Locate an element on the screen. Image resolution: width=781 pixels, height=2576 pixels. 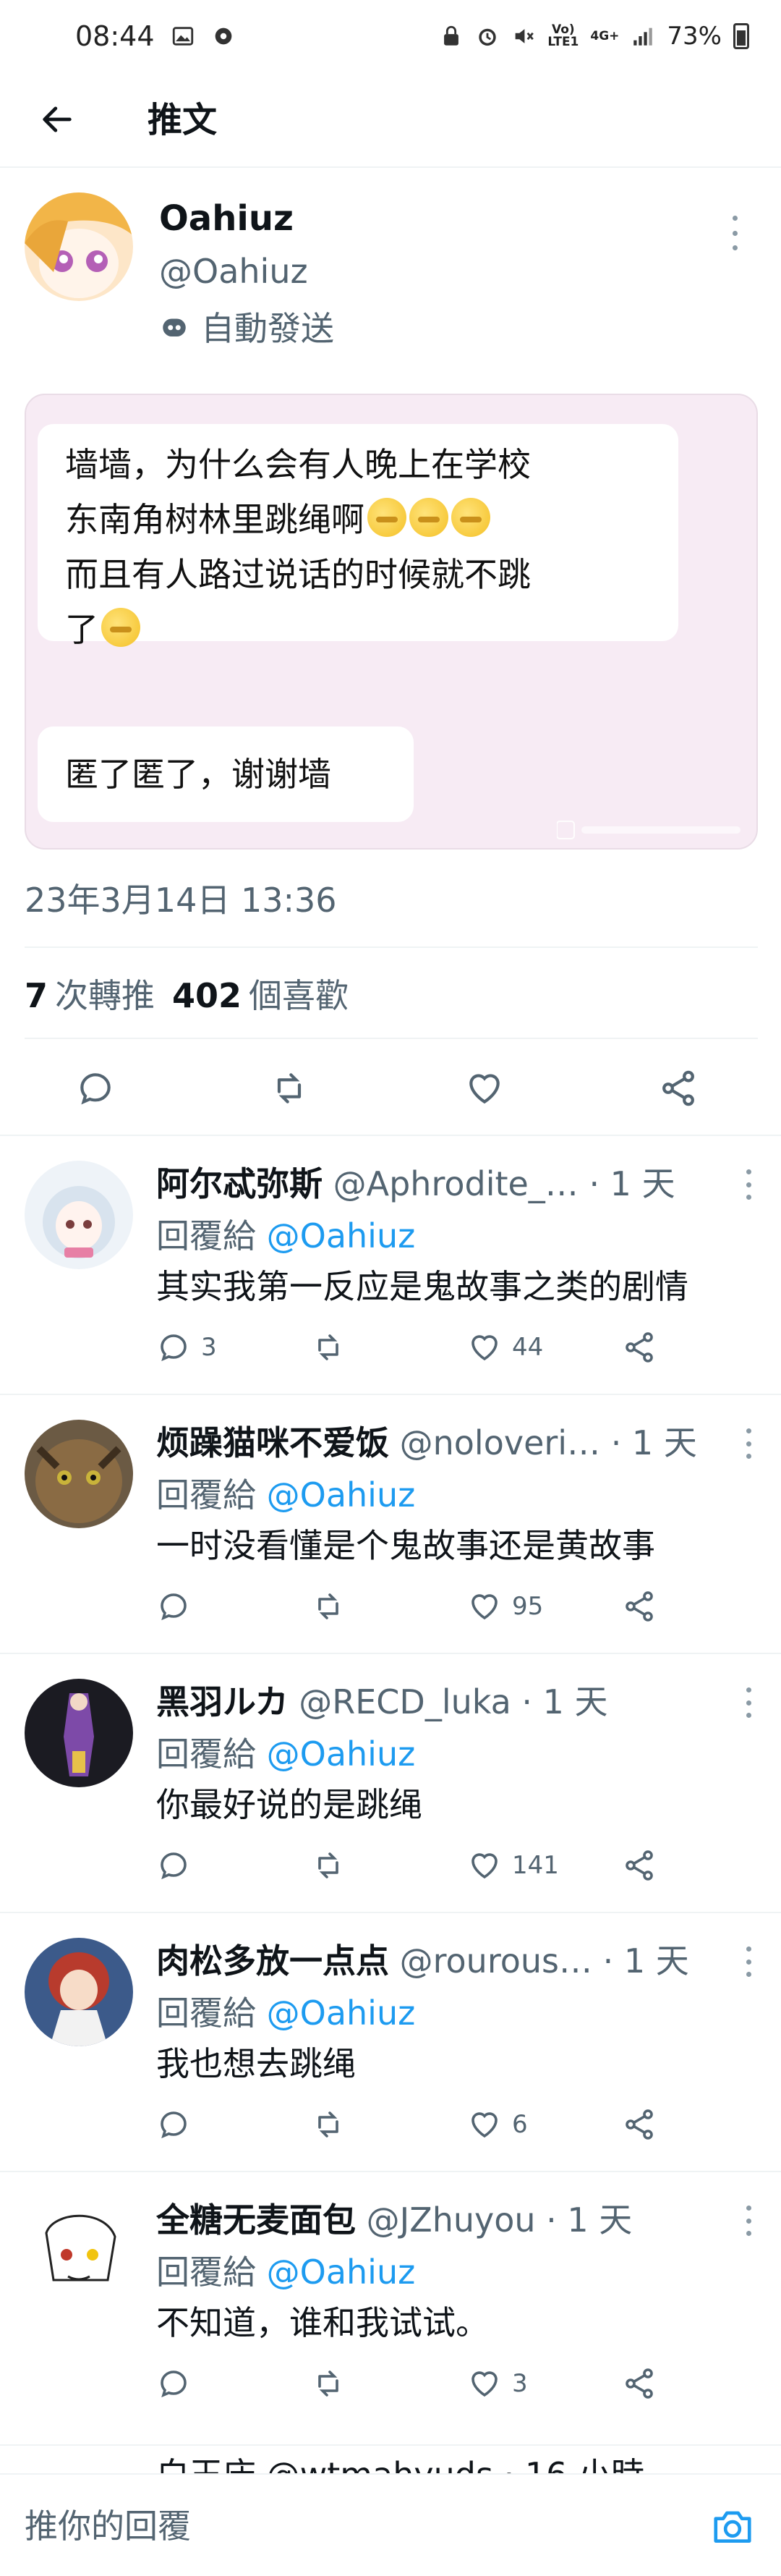
like-stat: 402 個喜歡 is located at coordinates (260, 993).